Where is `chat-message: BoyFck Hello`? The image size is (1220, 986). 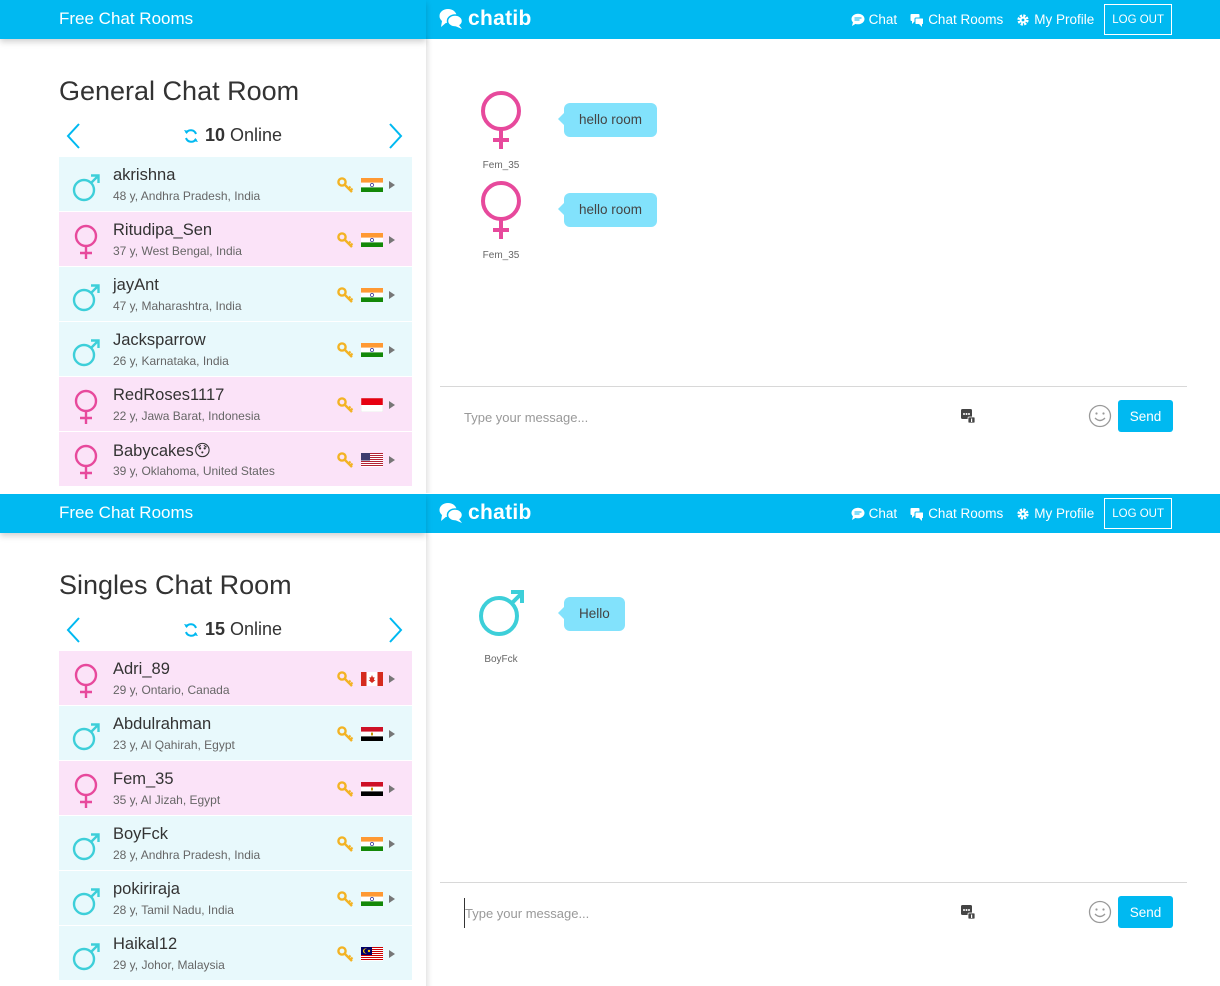
chat-message: BoyFck Hello is located at coordinates (628, 626).